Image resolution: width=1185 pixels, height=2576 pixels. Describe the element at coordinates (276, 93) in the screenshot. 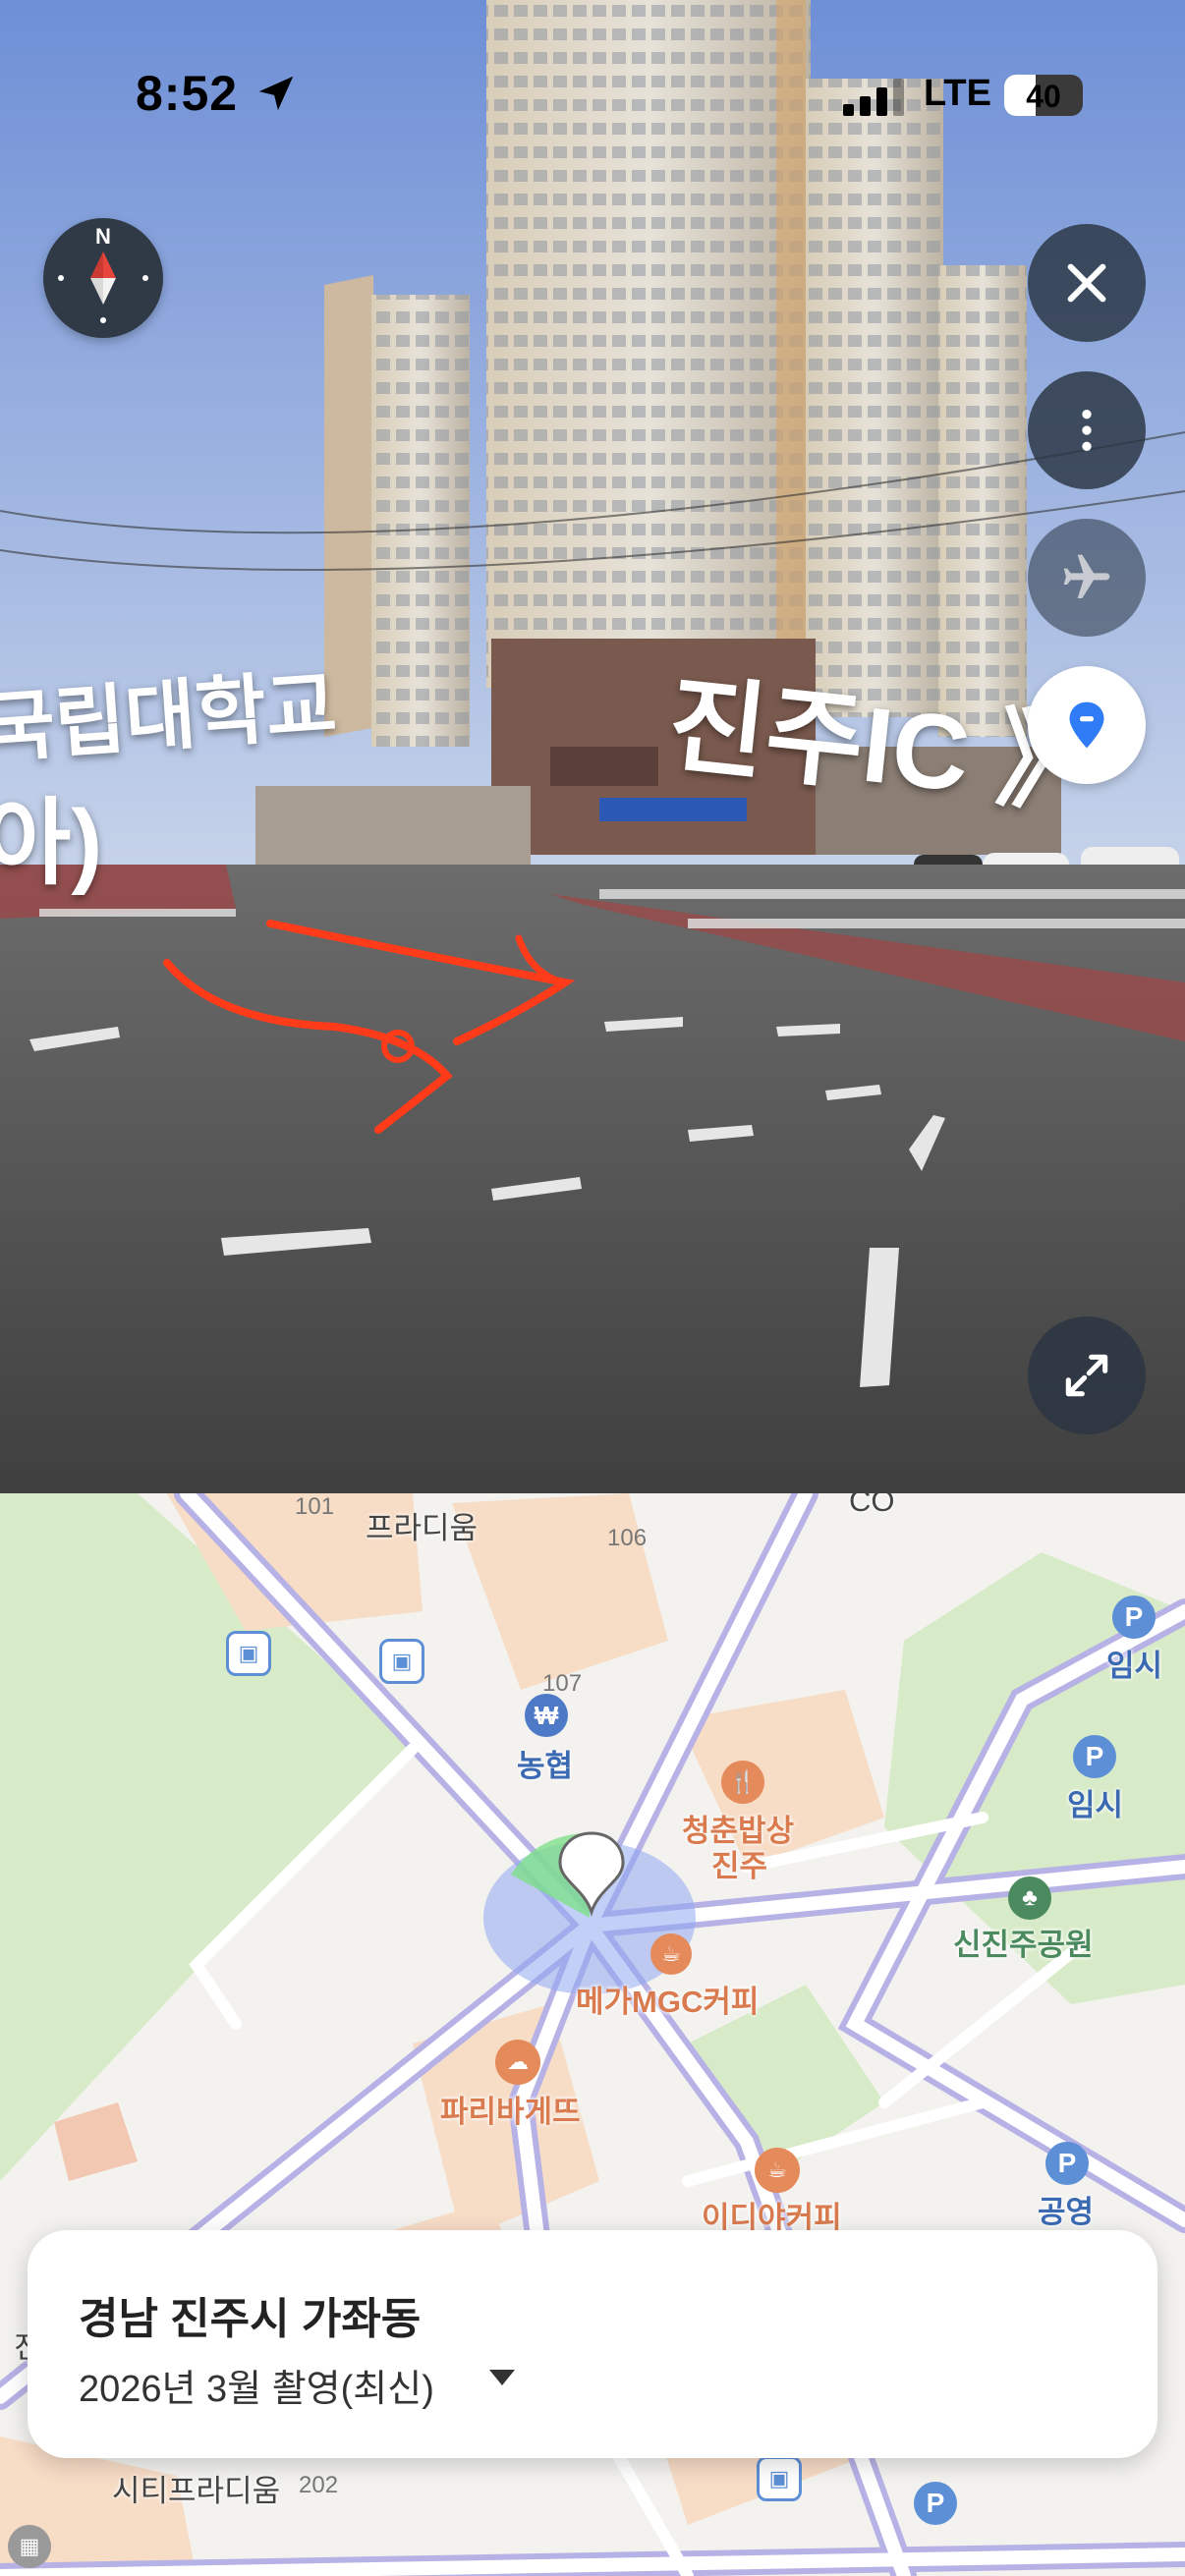

I see `location-arrow-icon` at that location.